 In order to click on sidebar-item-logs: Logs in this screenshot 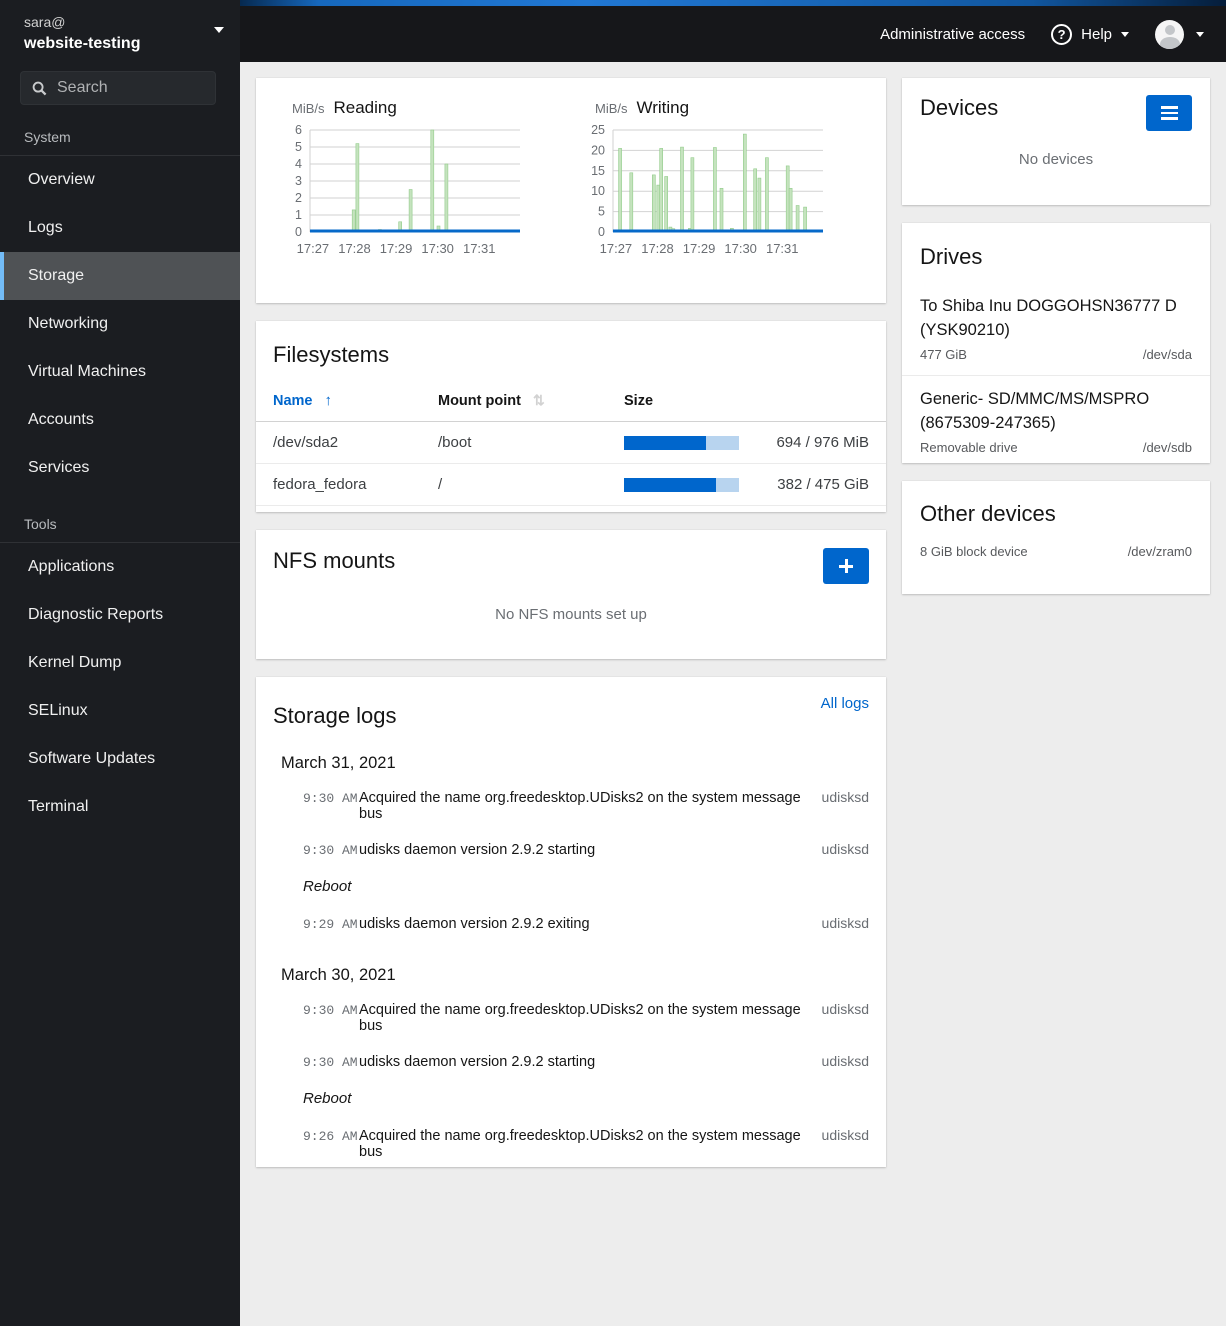, I will do `click(120, 228)`.